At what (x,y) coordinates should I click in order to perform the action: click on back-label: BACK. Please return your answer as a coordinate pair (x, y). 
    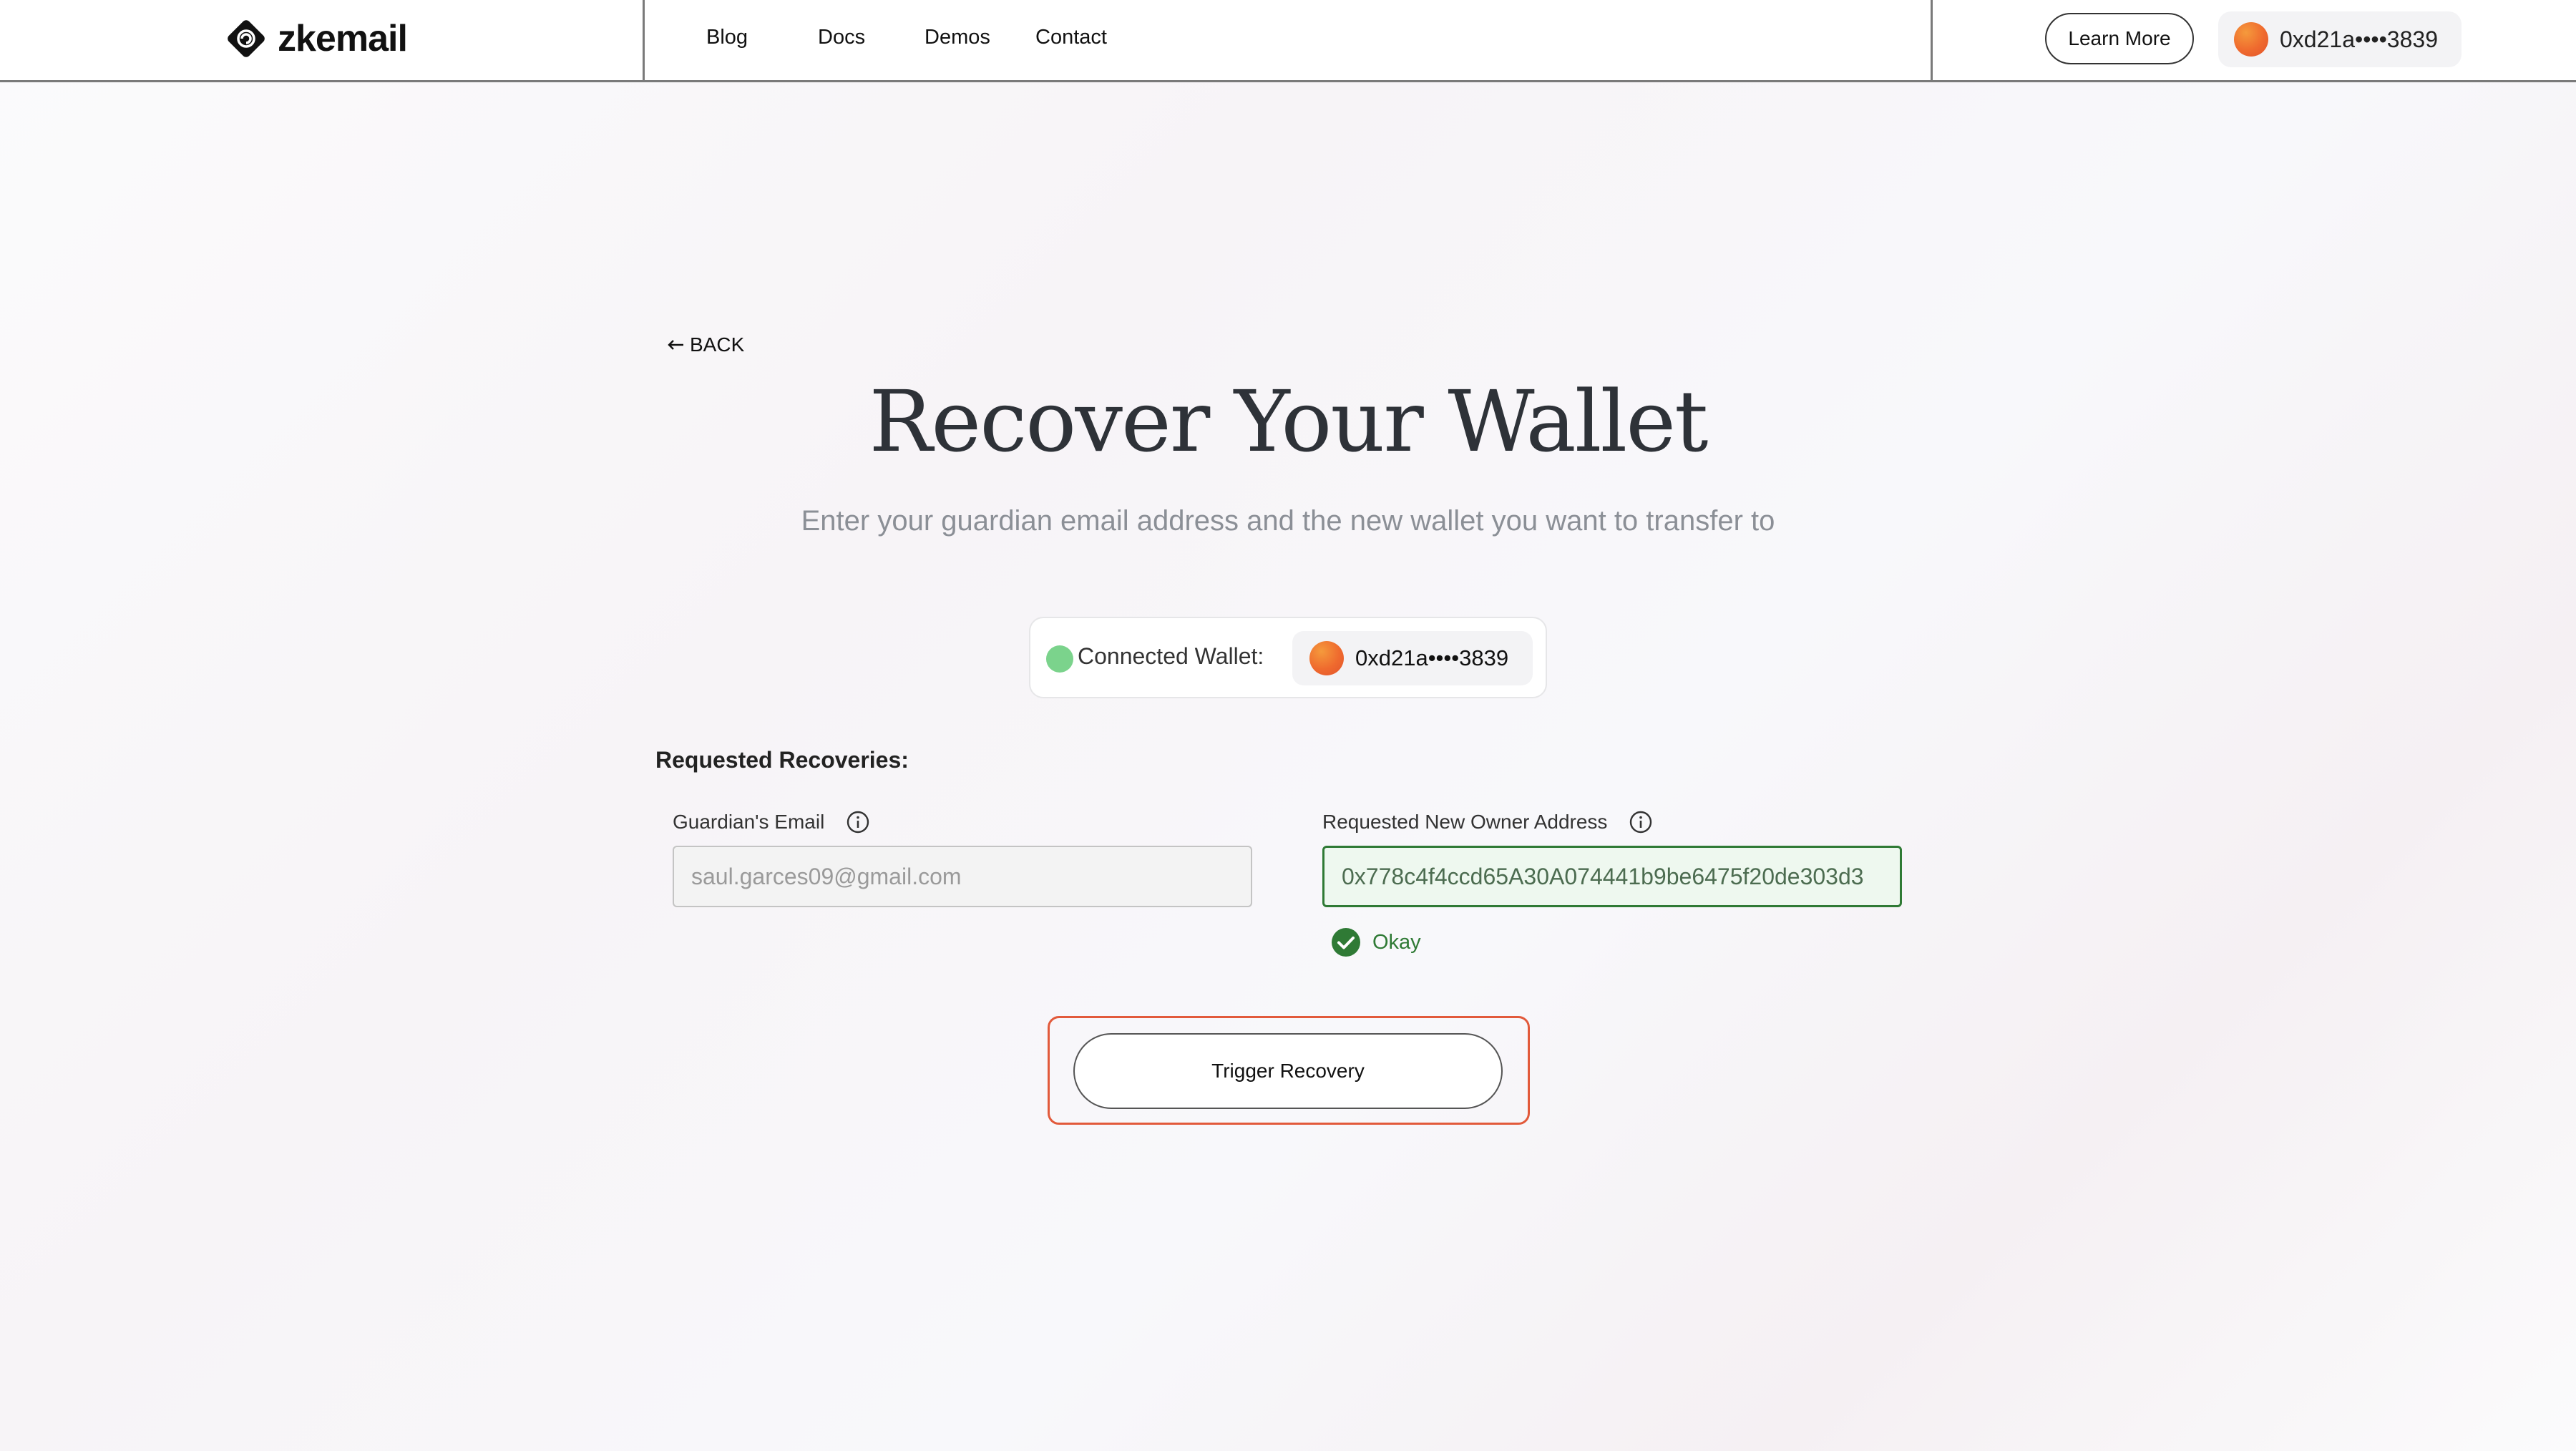
    Looking at the image, I should click on (717, 345).